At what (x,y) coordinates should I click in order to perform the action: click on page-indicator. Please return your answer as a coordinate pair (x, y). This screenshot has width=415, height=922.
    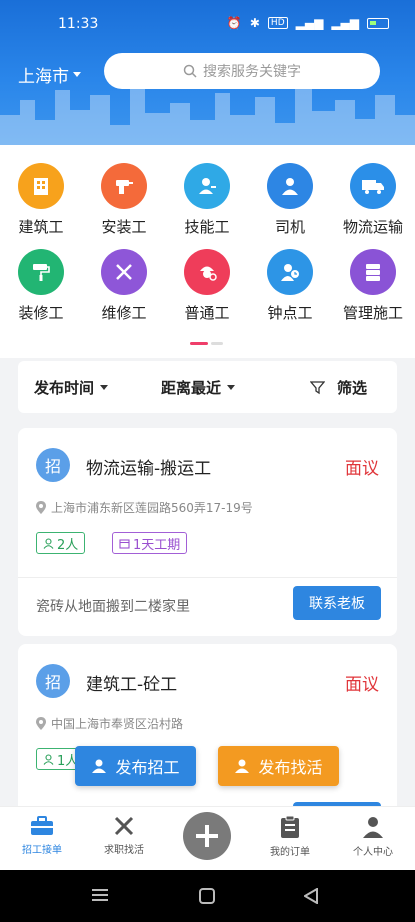
    Looking at the image, I should click on (206, 343).